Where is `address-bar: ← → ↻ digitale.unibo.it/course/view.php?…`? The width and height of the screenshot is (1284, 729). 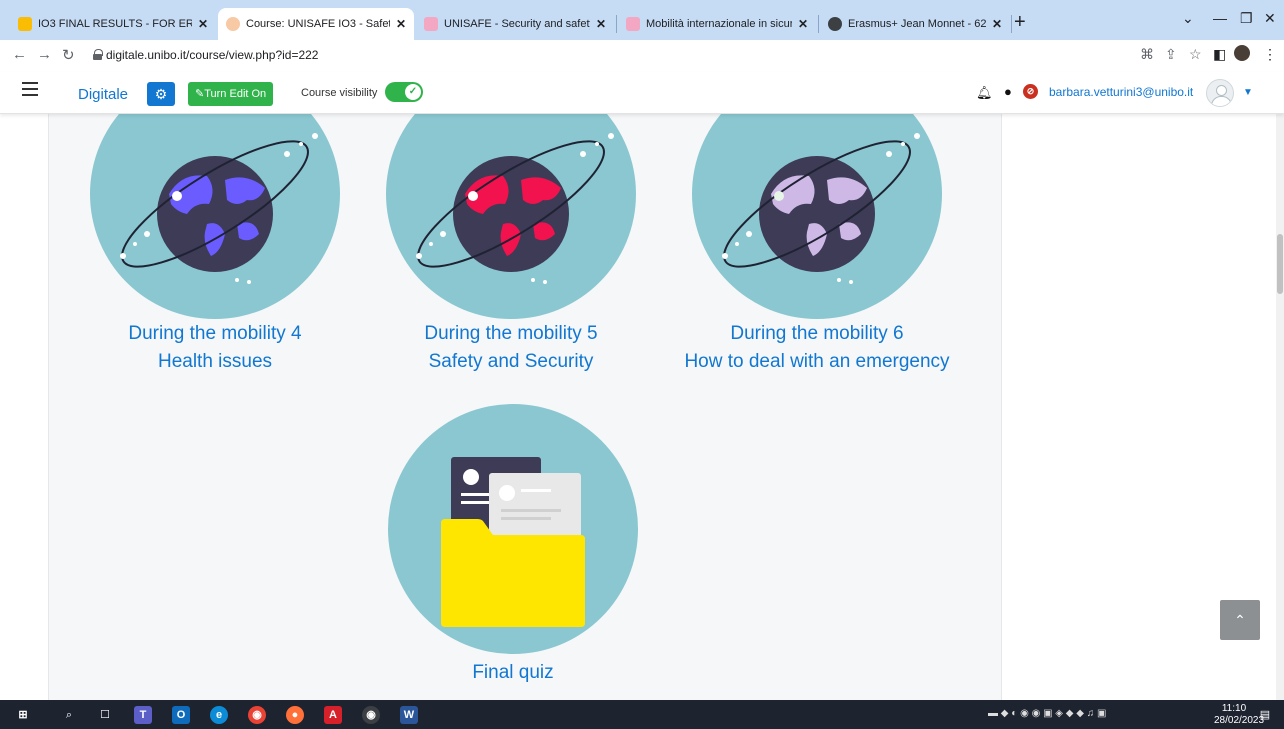 address-bar: ← → ↻ digitale.unibo.it/course/view.php?… is located at coordinates (642, 55).